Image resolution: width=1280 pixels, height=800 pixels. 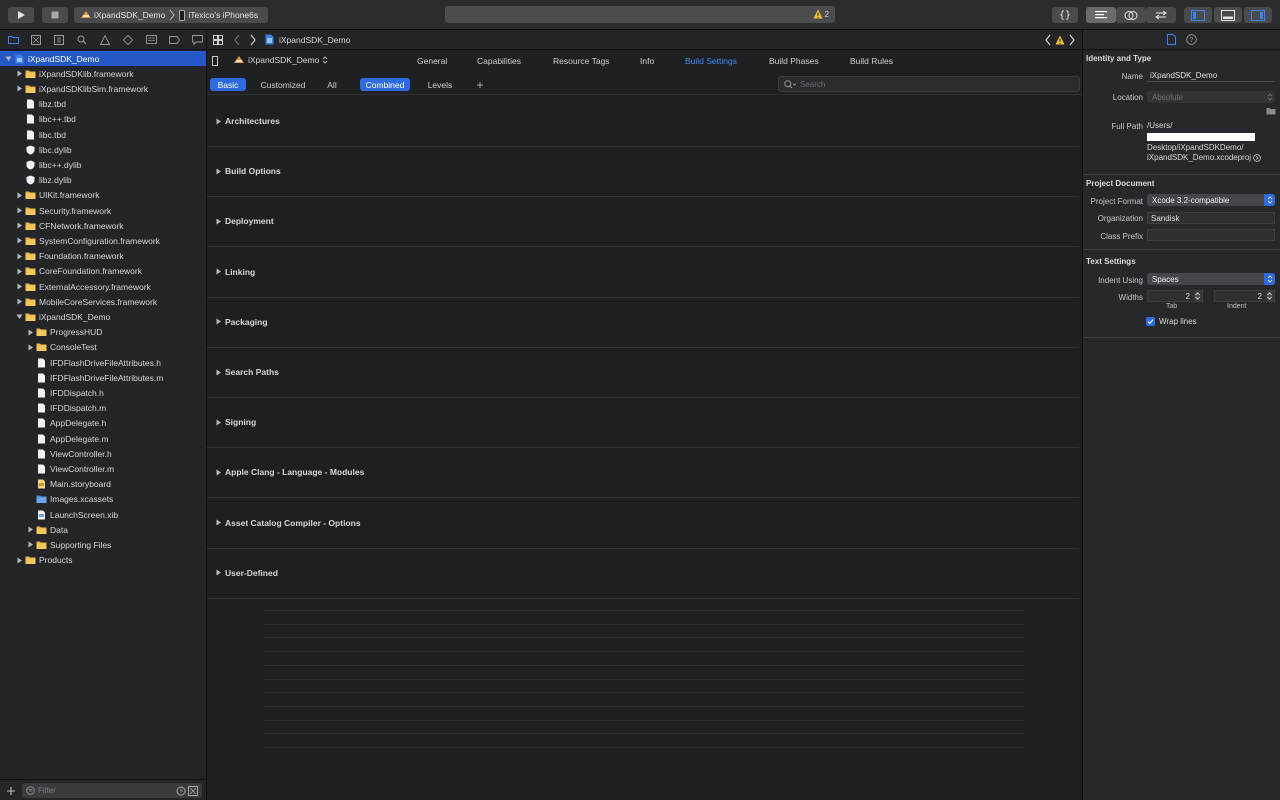 I want to click on section-header: Asset Catalog Compiler - Options, so click(x=288, y=523).